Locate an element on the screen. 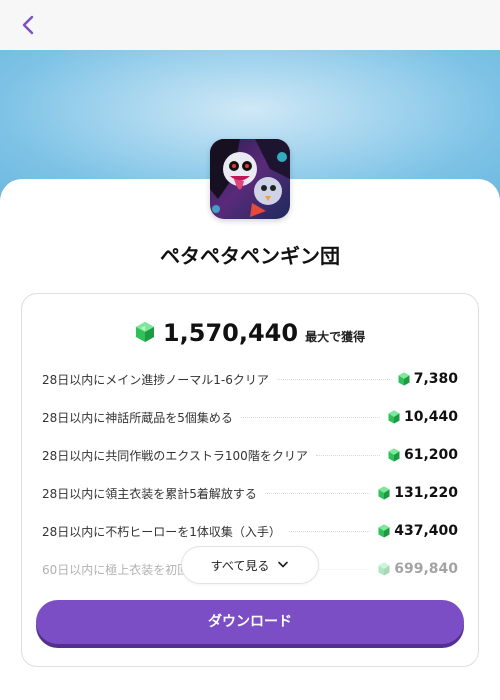 Image resolution: width=500 pixels, height=700 pixels. task-row: 28日以内に領主衣装を累計5着解放する 131,220 is located at coordinates (250, 493).